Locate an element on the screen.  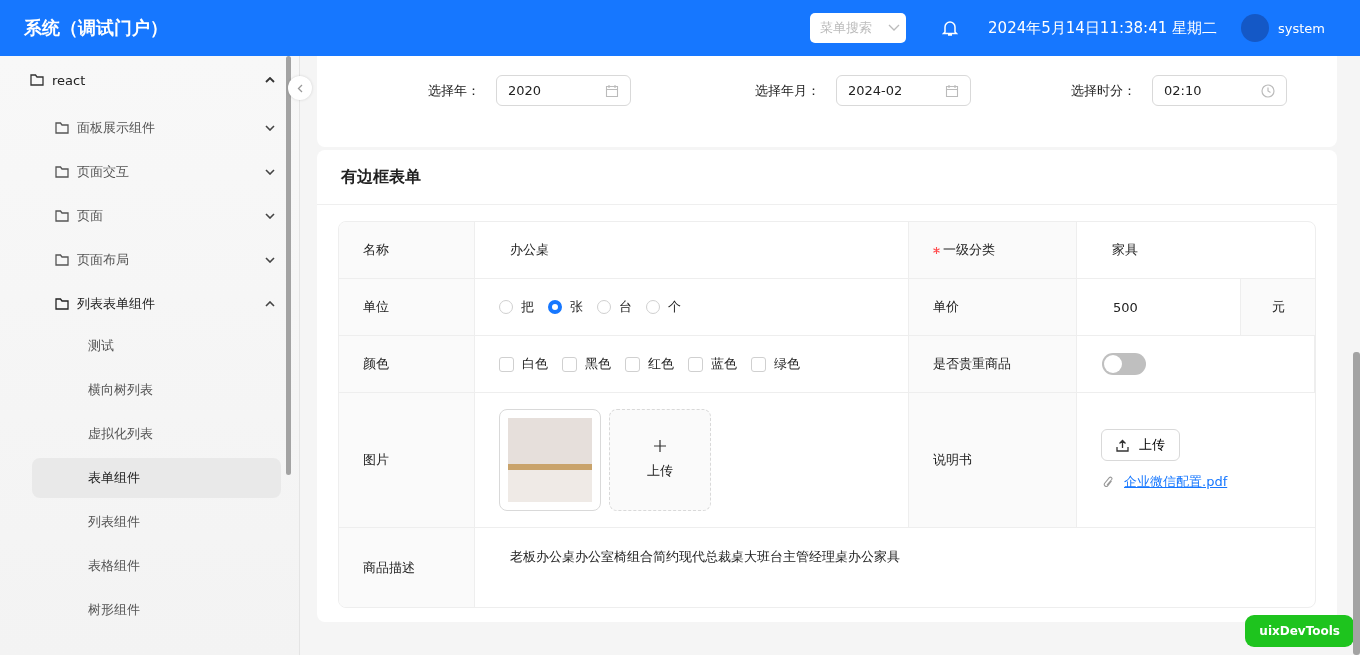
field-label: 单价 is located at coordinates (993, 307).